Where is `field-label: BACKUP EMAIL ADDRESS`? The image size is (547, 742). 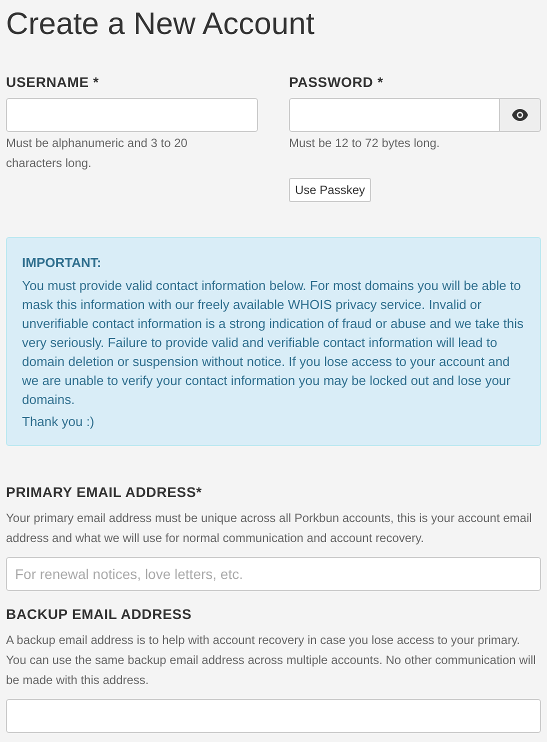
field-label: BACKUP EMAIL ADDRESS is located at coordinates (99, 614).